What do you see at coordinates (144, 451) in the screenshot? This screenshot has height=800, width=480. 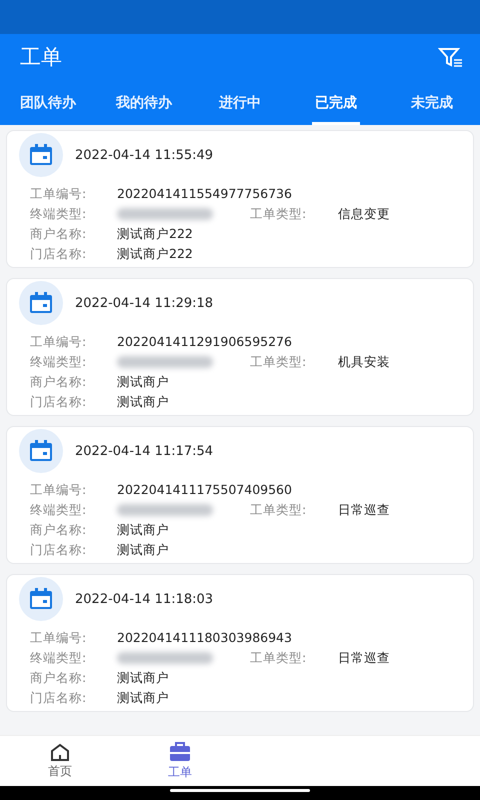 I see `order-time: 2022-04-14 11:17:54` at bounding box center [144, 451].